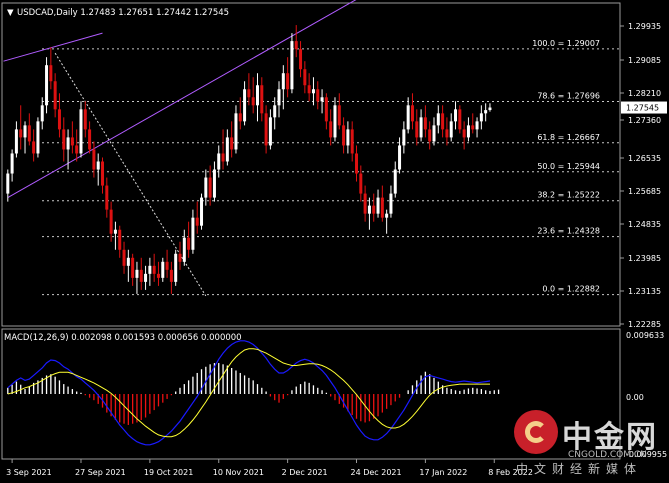 This screenshot has height=483, width=669. I want to click on time-tick-label: 17 Jan 2022, so click(443, 472).